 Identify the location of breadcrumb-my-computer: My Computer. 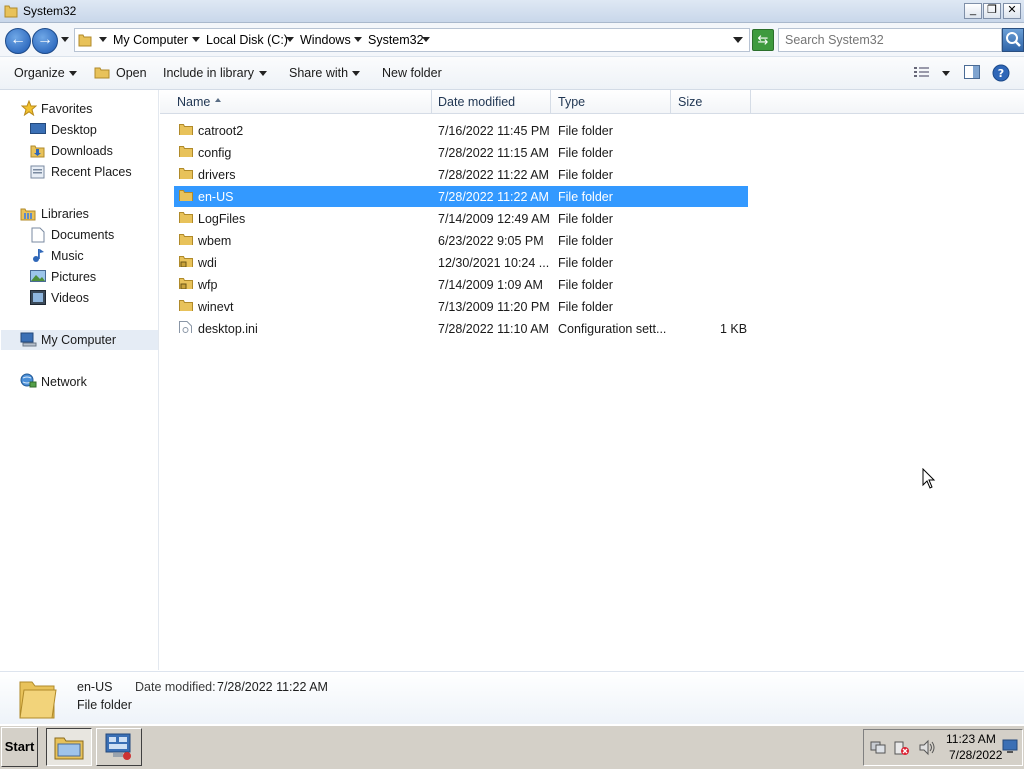
(150, 40).